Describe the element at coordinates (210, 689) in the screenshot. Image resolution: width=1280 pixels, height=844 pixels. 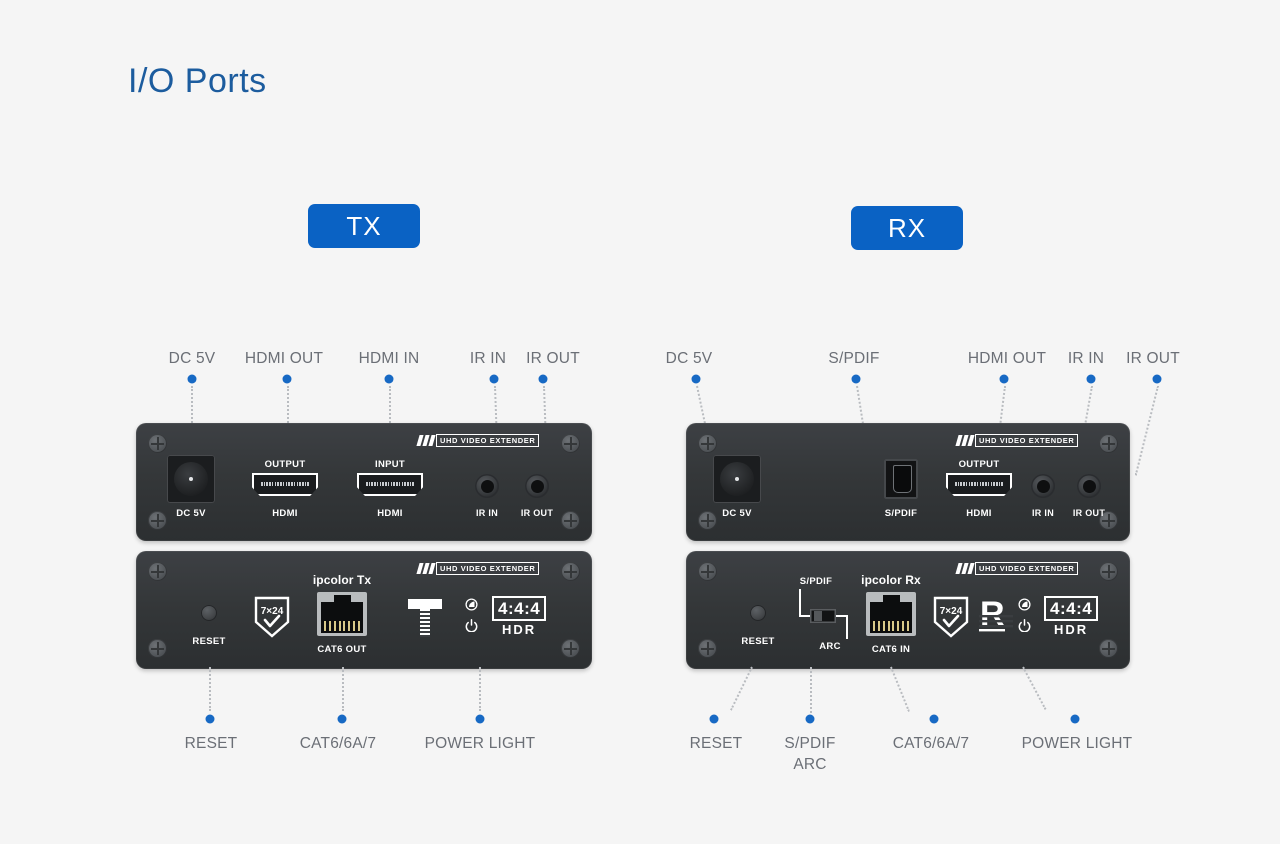
I see `tx-leader-reset` at that location.